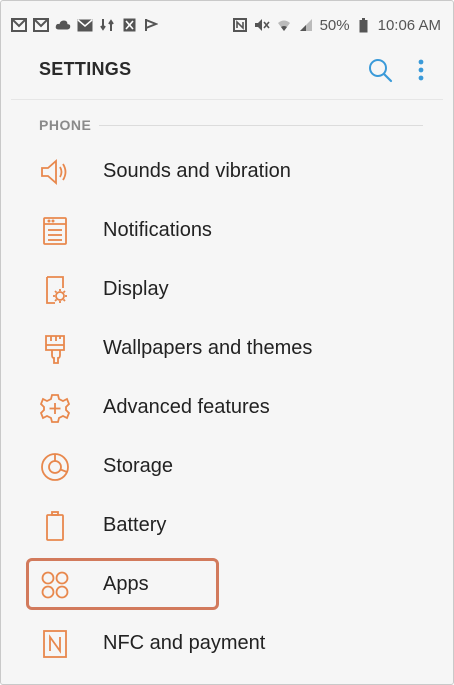 The height and width of the screenshot is (685, 454). What do you see at coordinates (208, 348) in the screenshot?
I see `settings-item-label: Wallpapers and themes` at bounding box center [208, 348].